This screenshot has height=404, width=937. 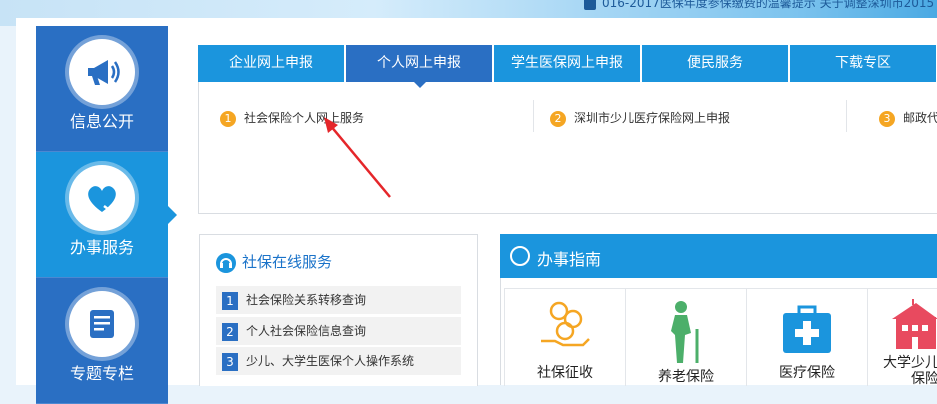 What do you see at coordinates (920, 118) in the screenshot?
I see `service-label: 邮政代` at bounding box center [920, 118].